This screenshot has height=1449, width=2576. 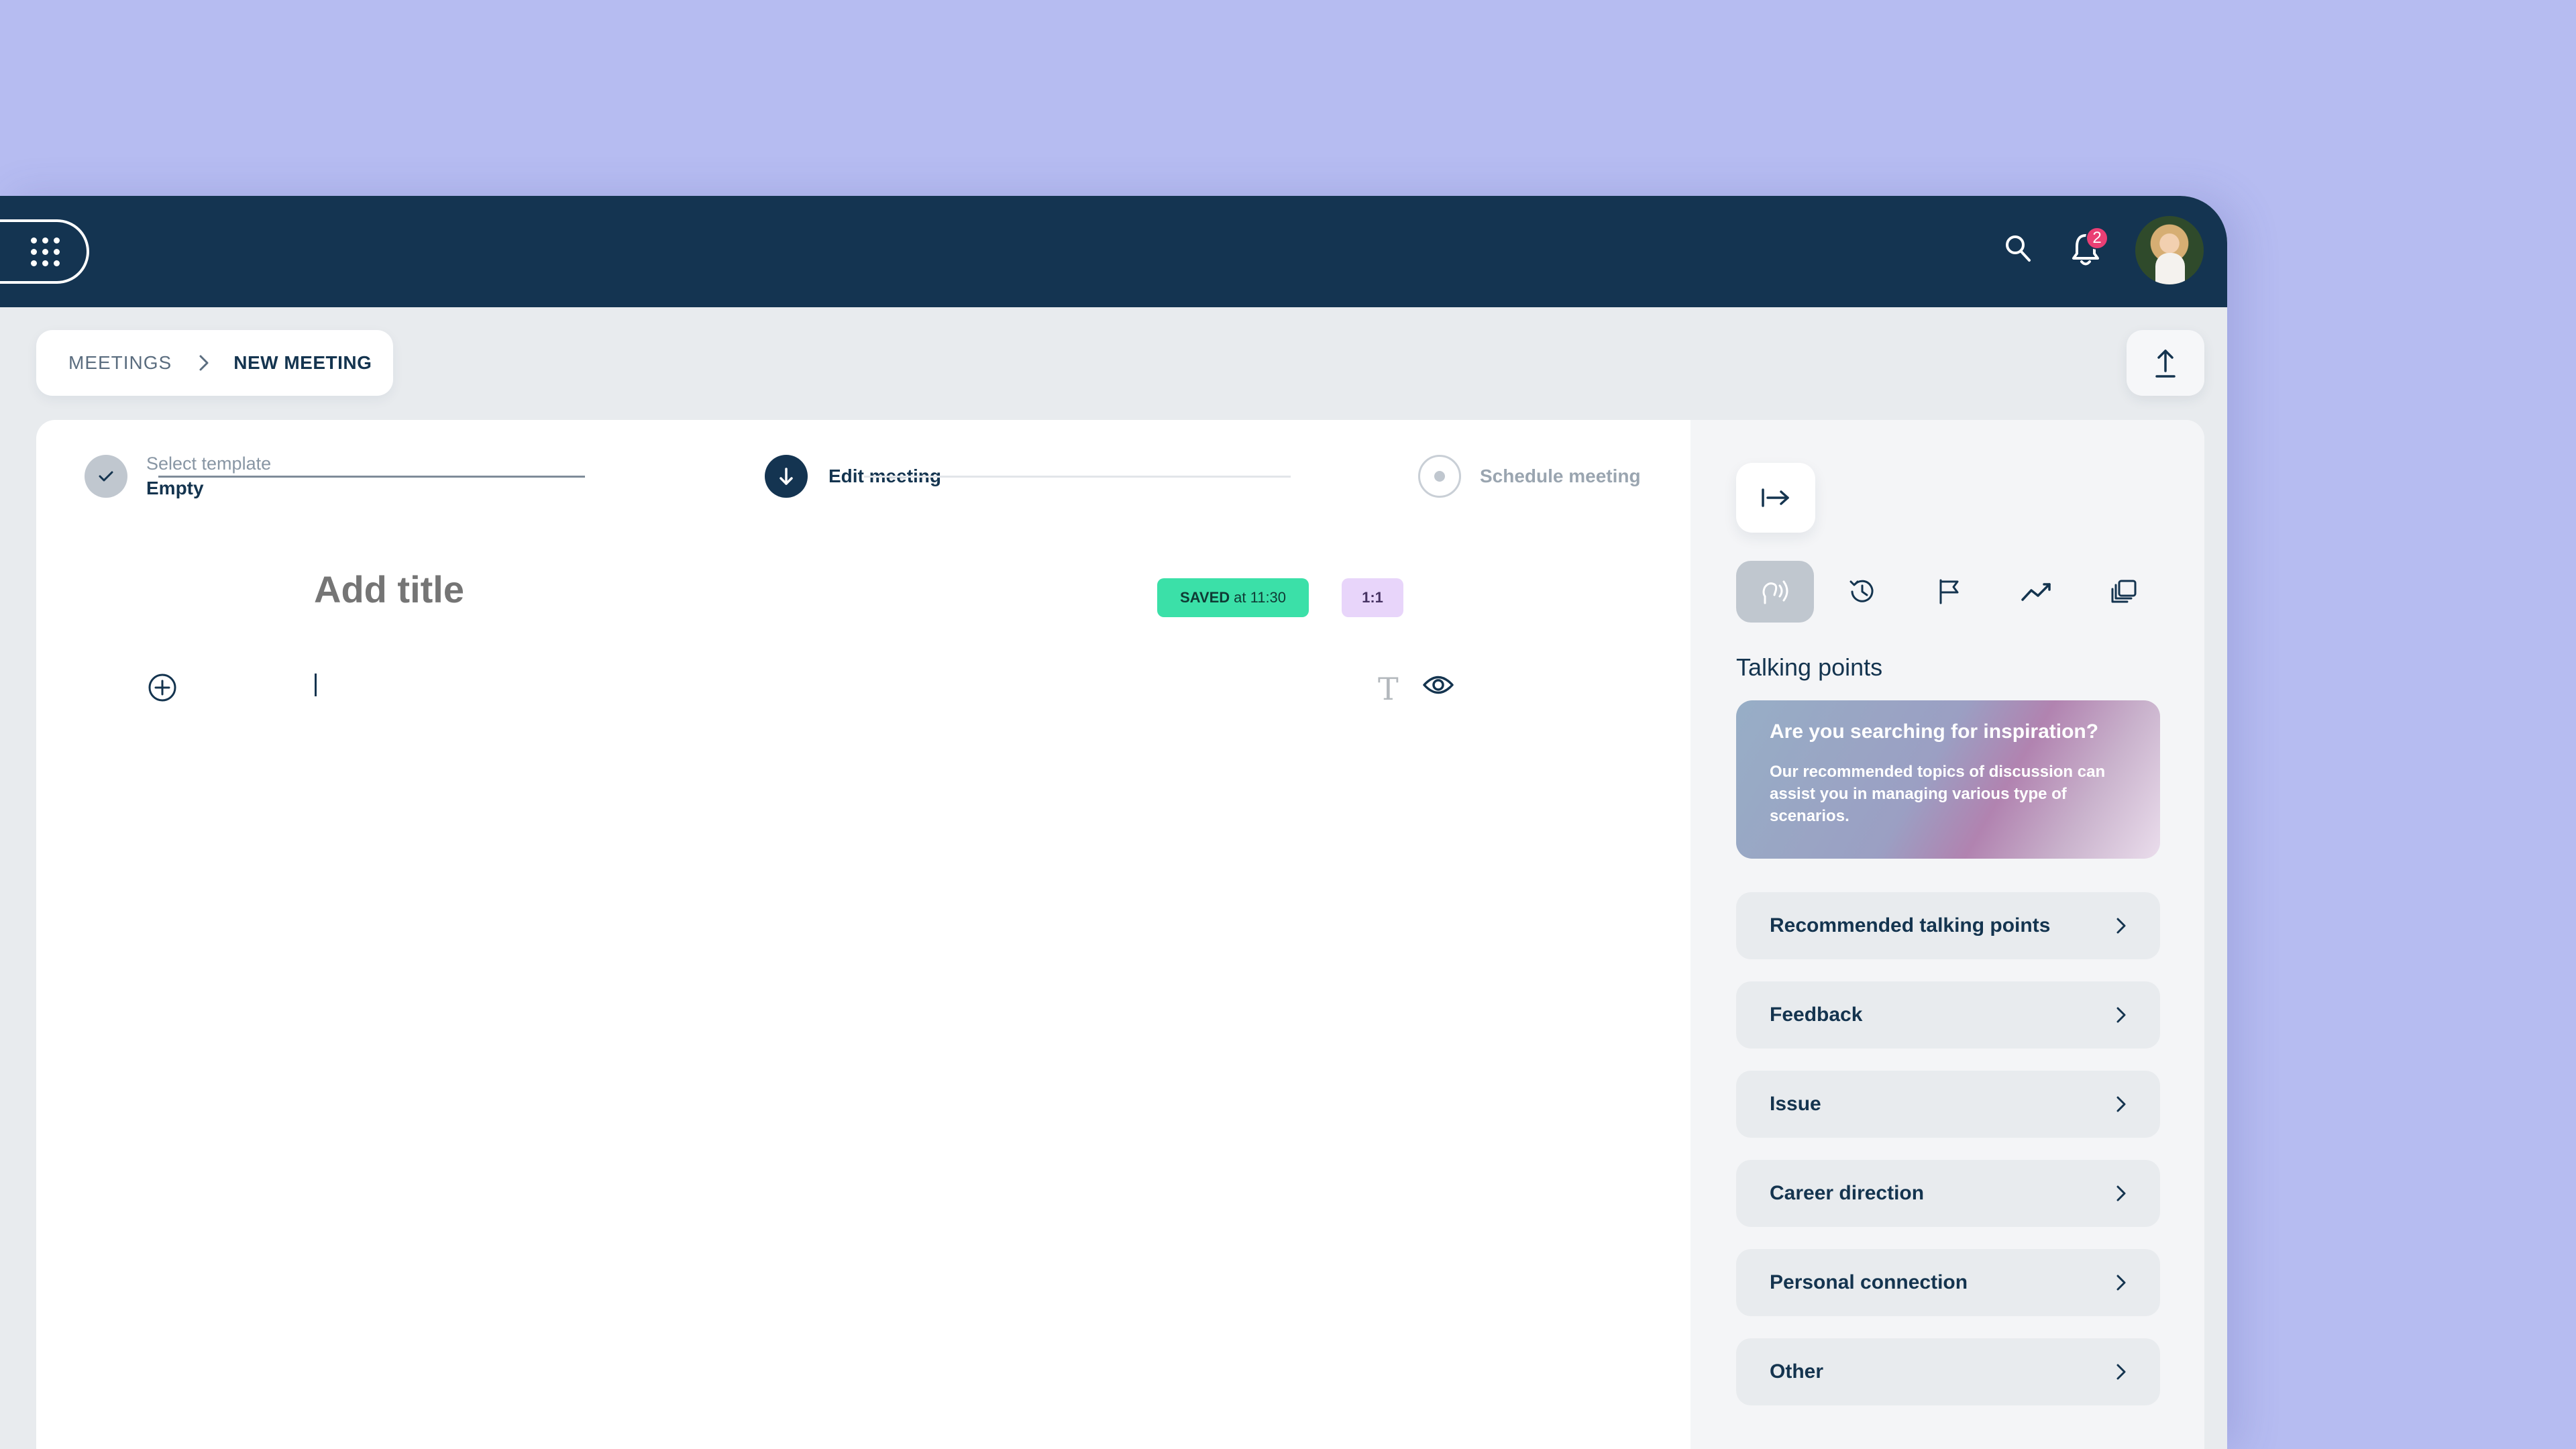 I want to click on tab-templates, so click(x=2124, y=592).